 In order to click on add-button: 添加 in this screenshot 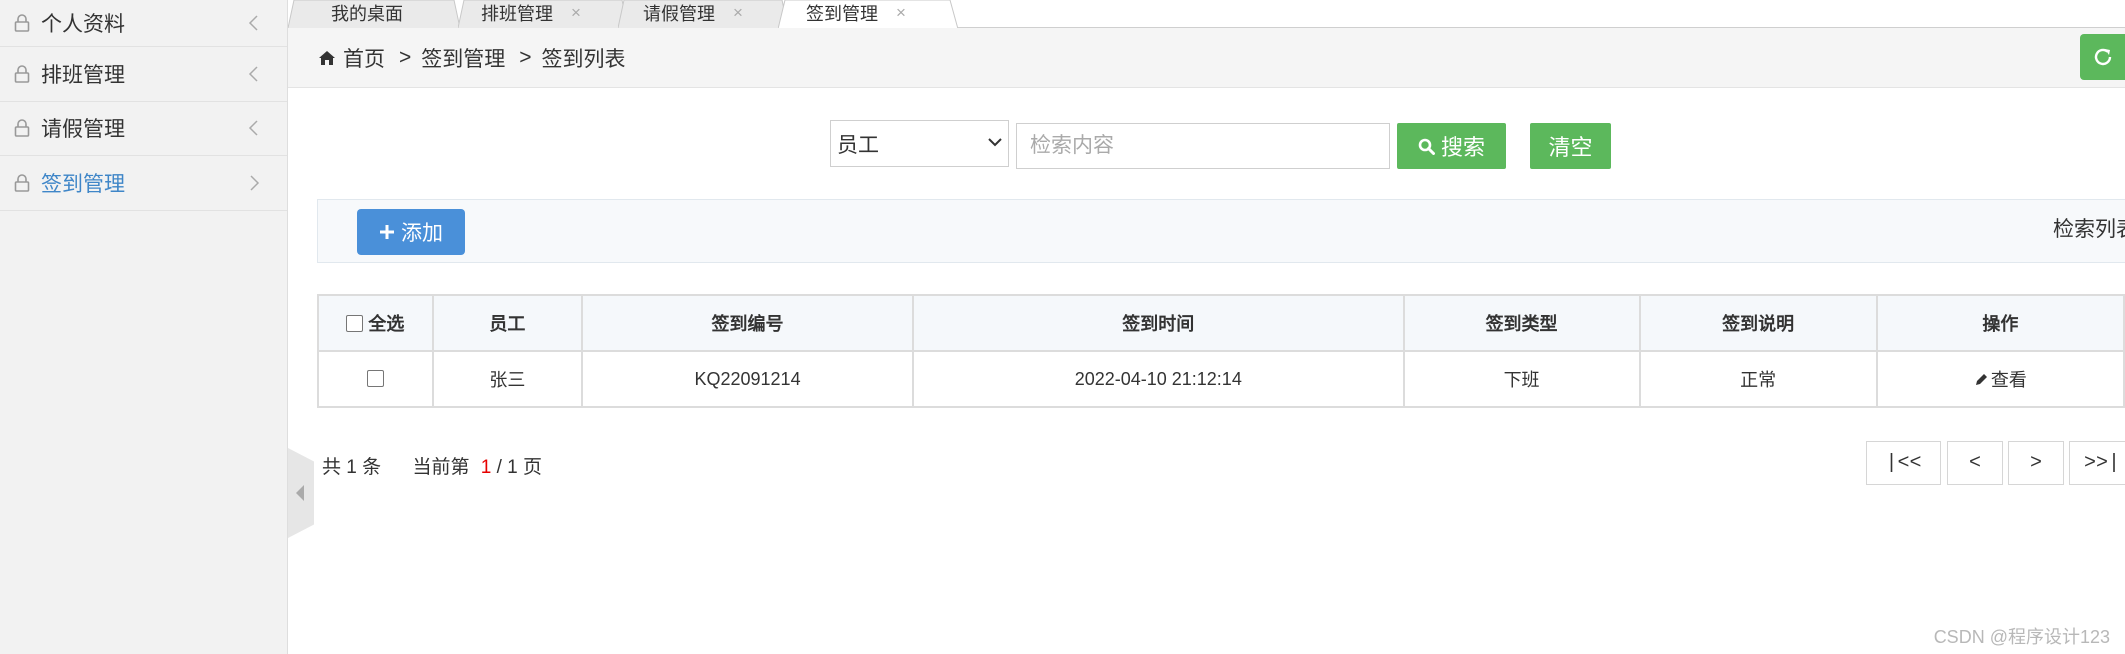, I will do `click(411, 232)`.